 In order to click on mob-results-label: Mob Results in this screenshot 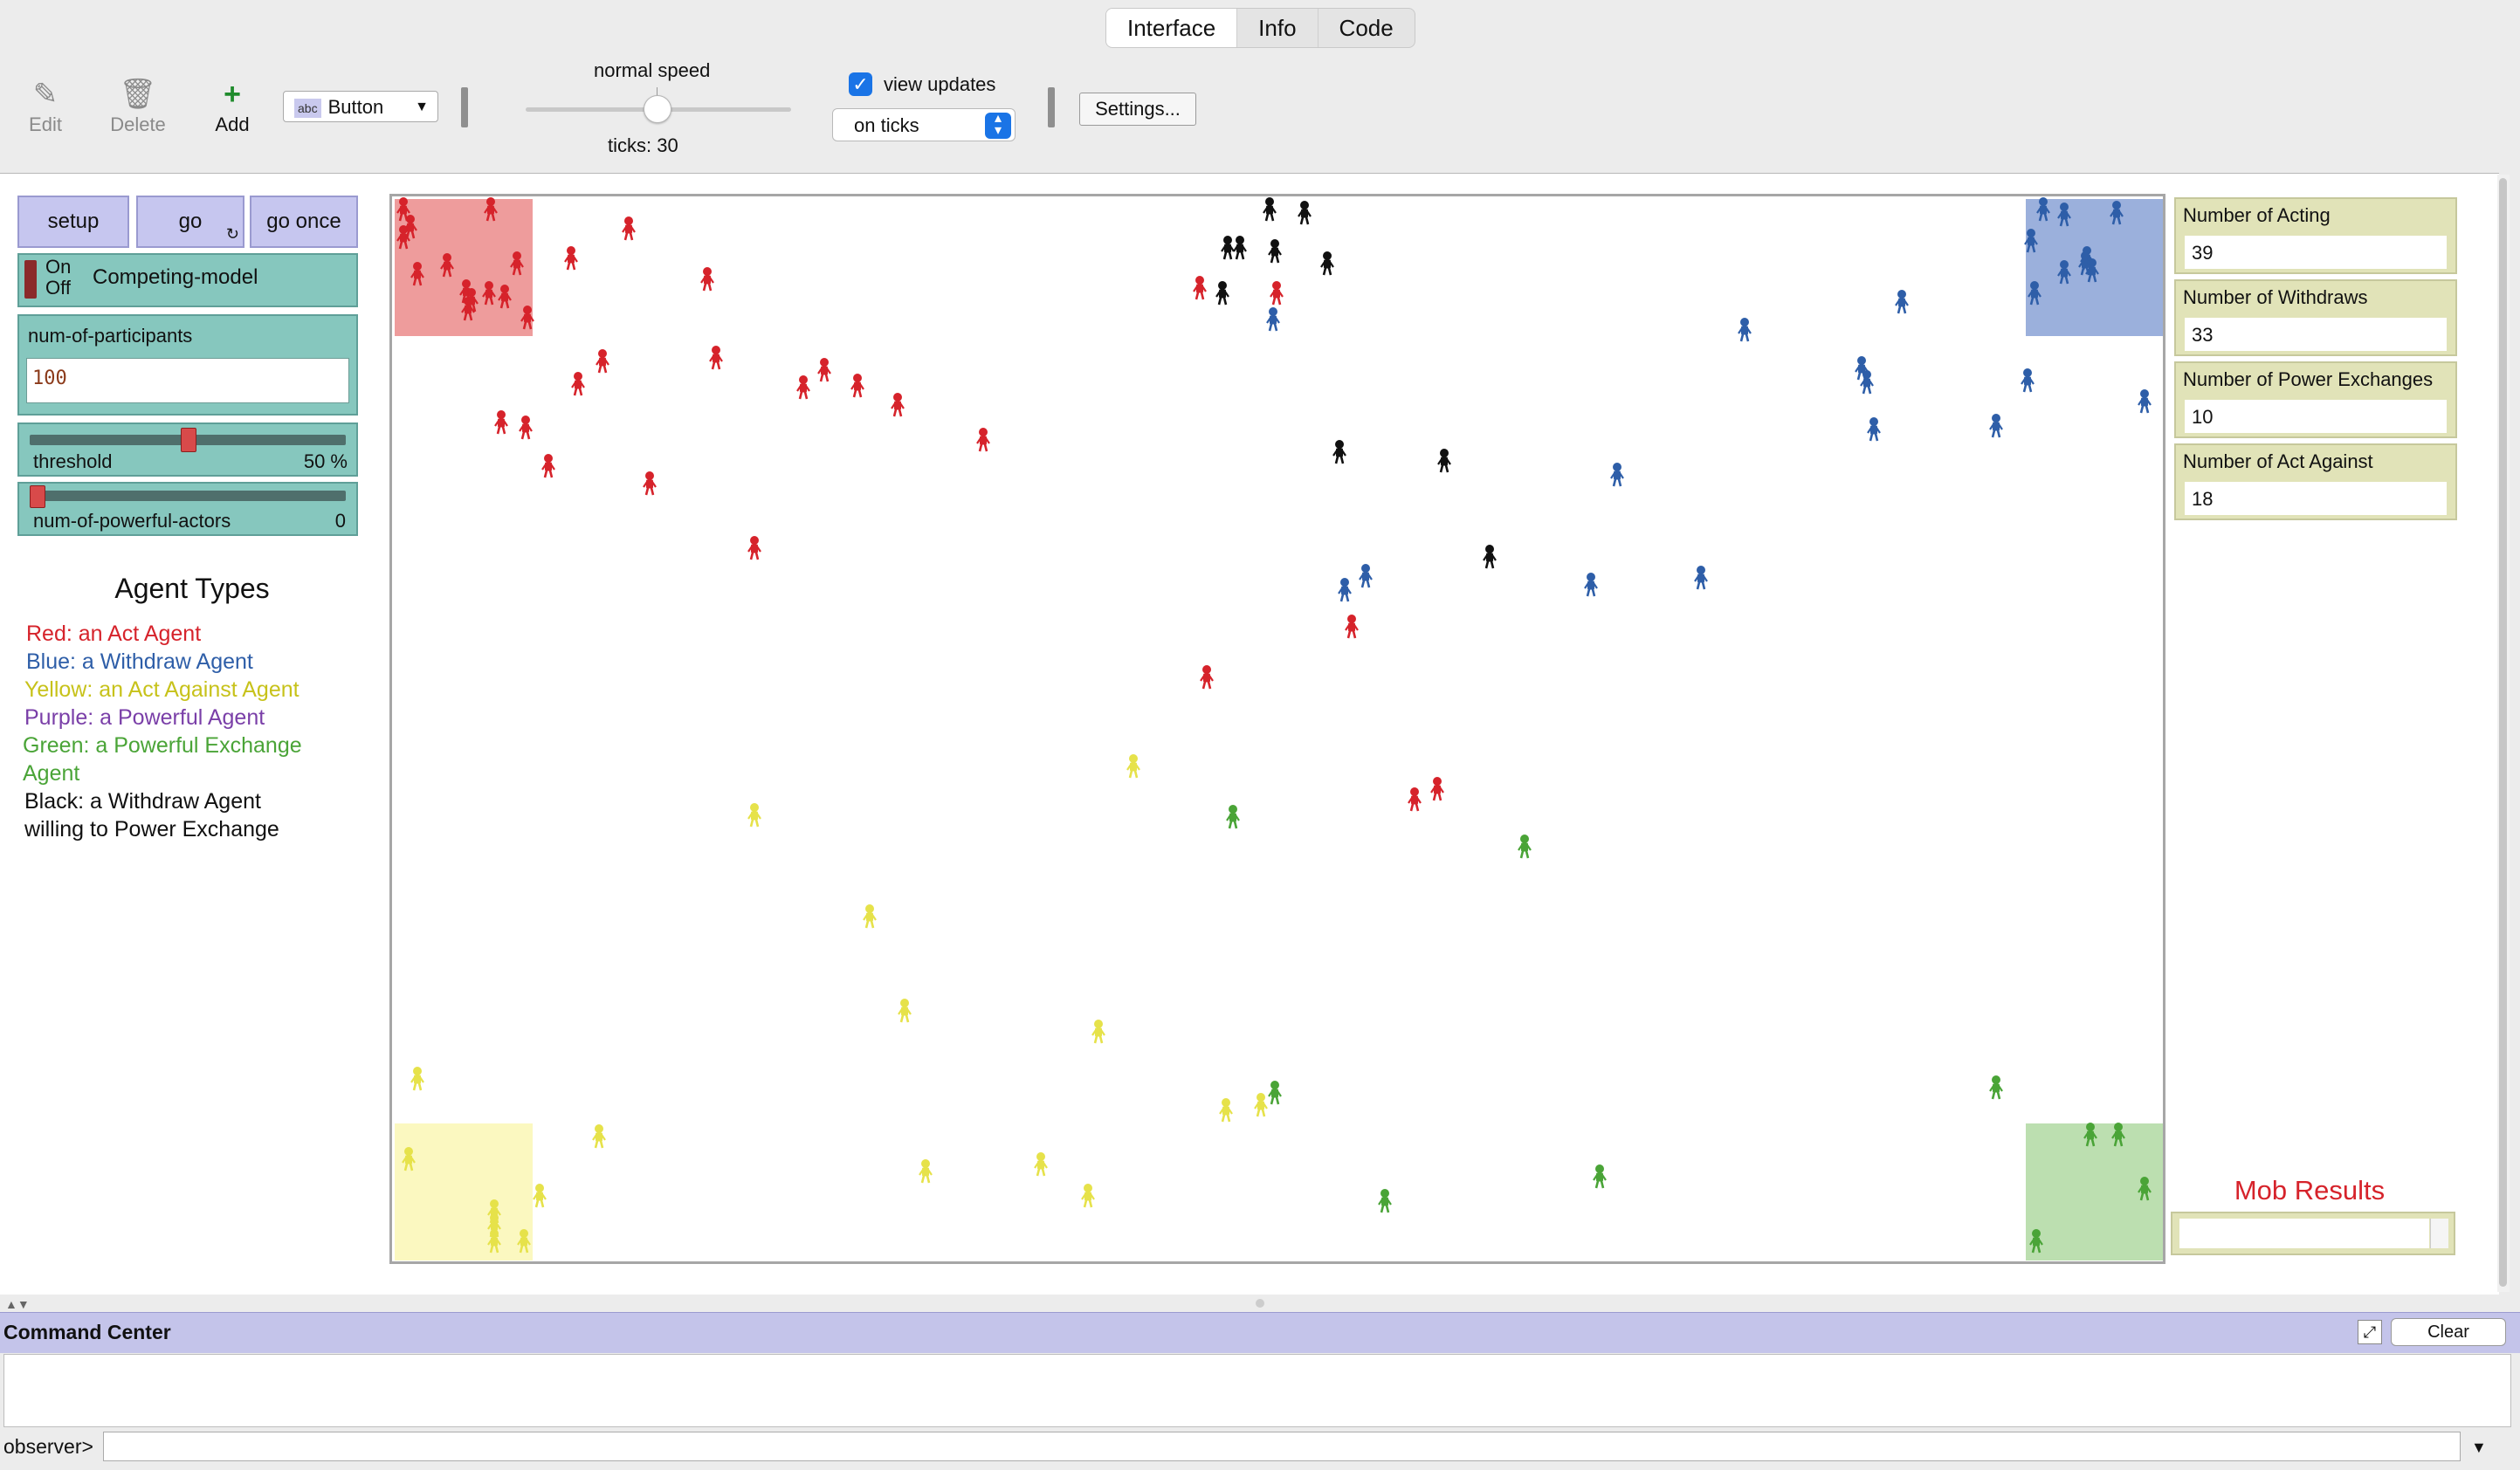, I will do `click(2310, 1190)`.